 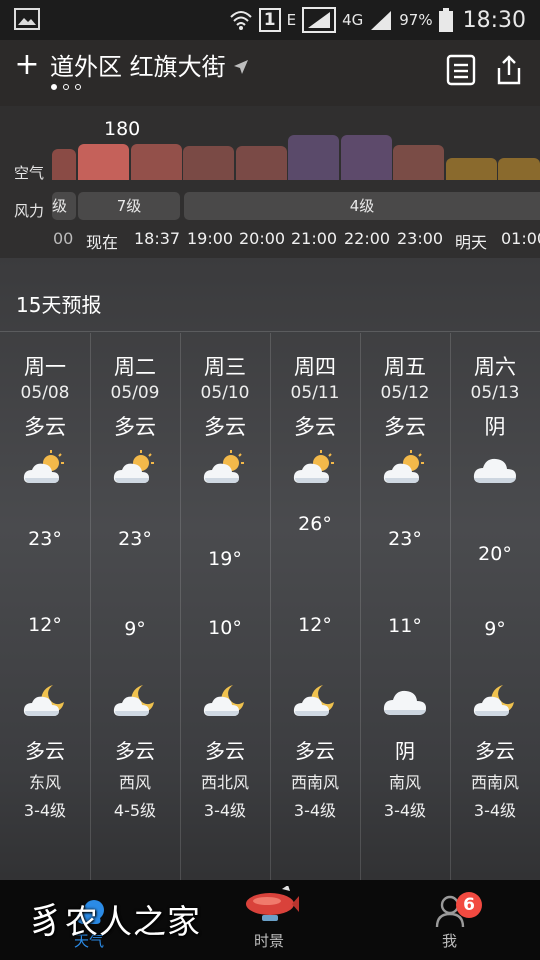 I want to click on wind-segment: 4级, so click(x=362, y=206).